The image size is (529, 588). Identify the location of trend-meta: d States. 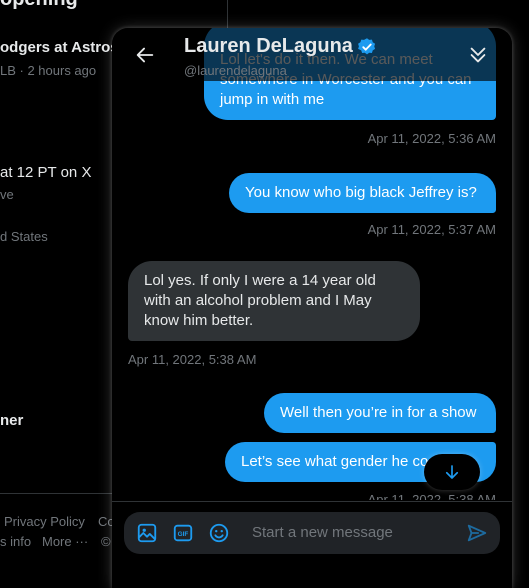
(24, 236).